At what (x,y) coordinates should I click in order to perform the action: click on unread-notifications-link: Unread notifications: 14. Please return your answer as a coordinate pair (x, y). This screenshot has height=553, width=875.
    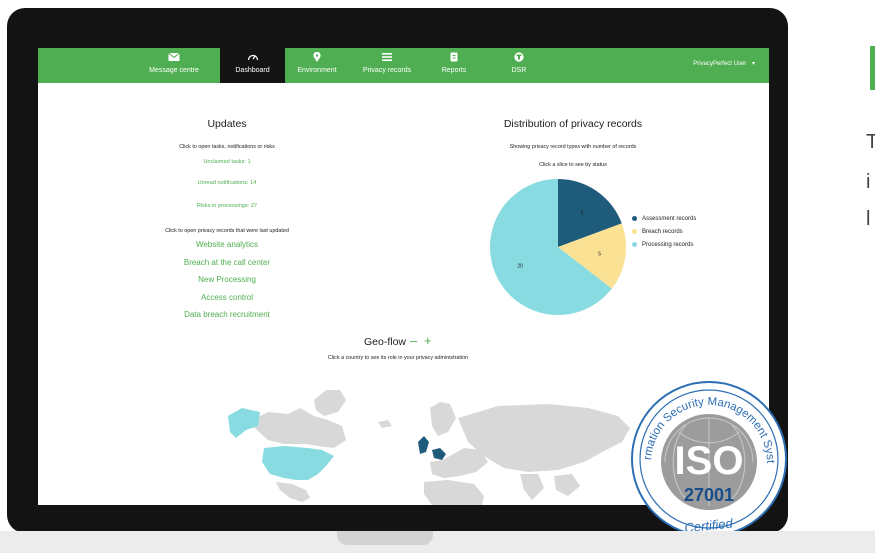
    Looking at the image, I should click on (227, 183).